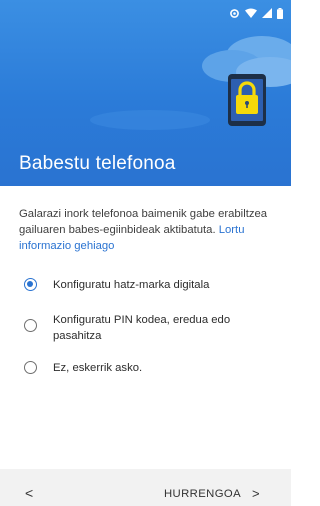 The image size is (320, 506). I want to click on phone-lock-icon, so click(247, 100).